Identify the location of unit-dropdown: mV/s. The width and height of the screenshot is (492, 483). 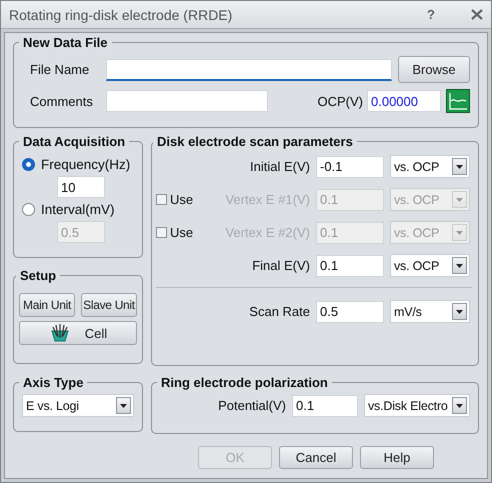
(430, 311).